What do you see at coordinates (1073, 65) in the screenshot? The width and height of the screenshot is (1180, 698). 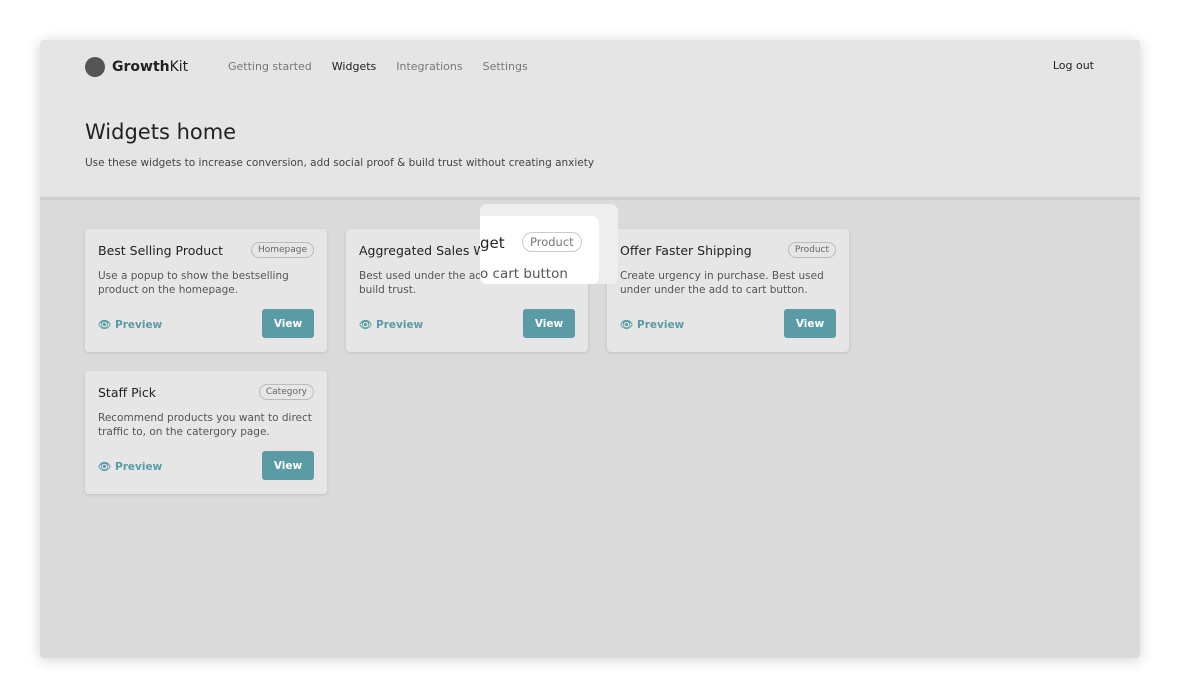 I see `logout-link: Log out` at bounding box center [1073, 65].